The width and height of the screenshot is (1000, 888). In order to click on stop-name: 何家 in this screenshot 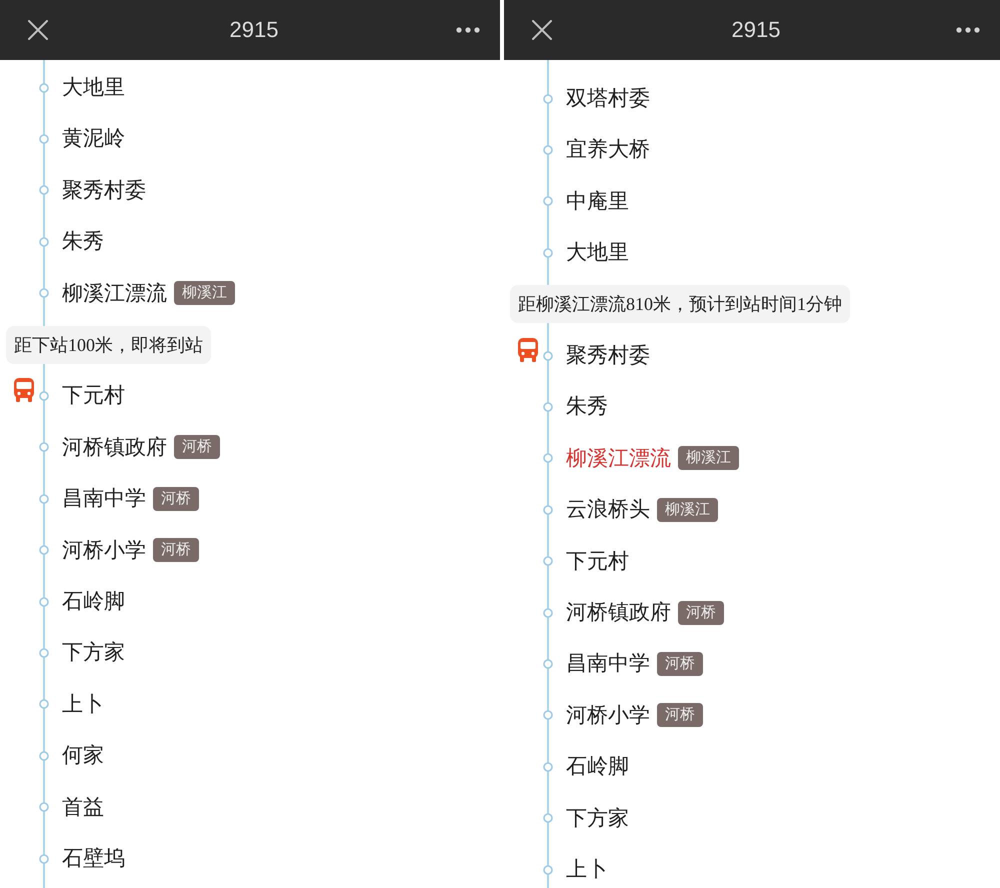, I will do `click(83, 755)`.